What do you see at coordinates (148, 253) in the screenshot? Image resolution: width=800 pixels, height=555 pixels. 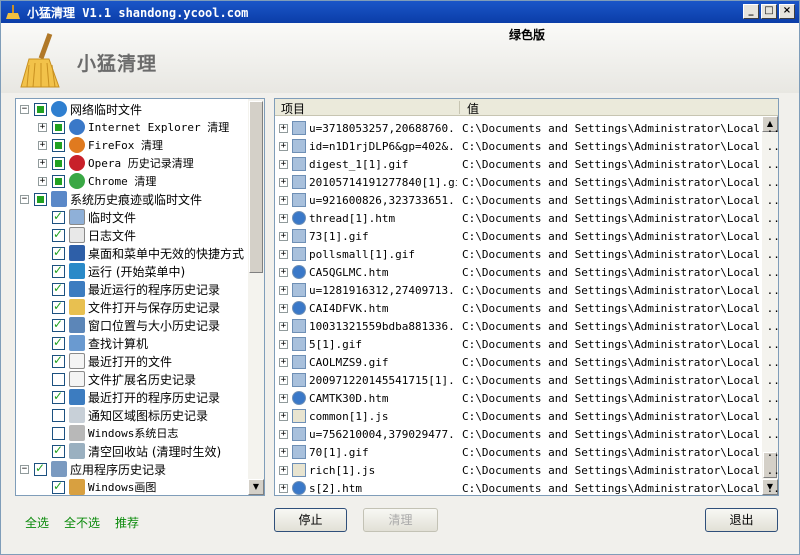 I see `tree-item: 桌面和菜单中无效的快捷方式` at bounding box center [148, 253].